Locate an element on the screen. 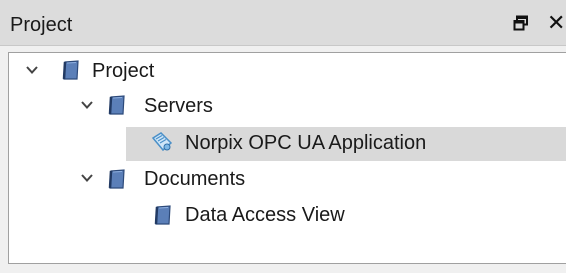  float-window-icon is located at coordinates (521, 23).